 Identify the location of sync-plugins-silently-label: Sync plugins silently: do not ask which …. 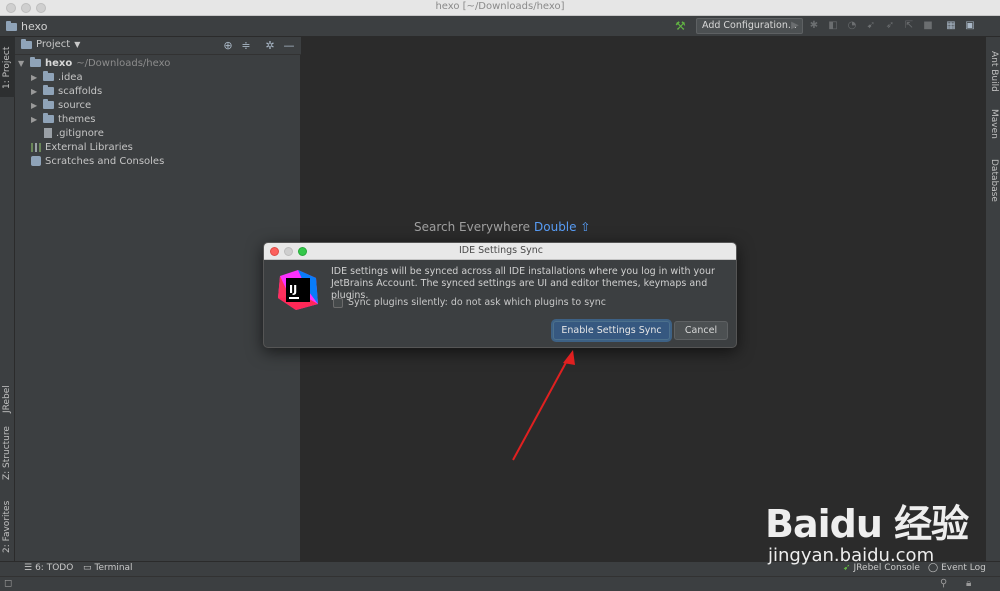
(477, 302).